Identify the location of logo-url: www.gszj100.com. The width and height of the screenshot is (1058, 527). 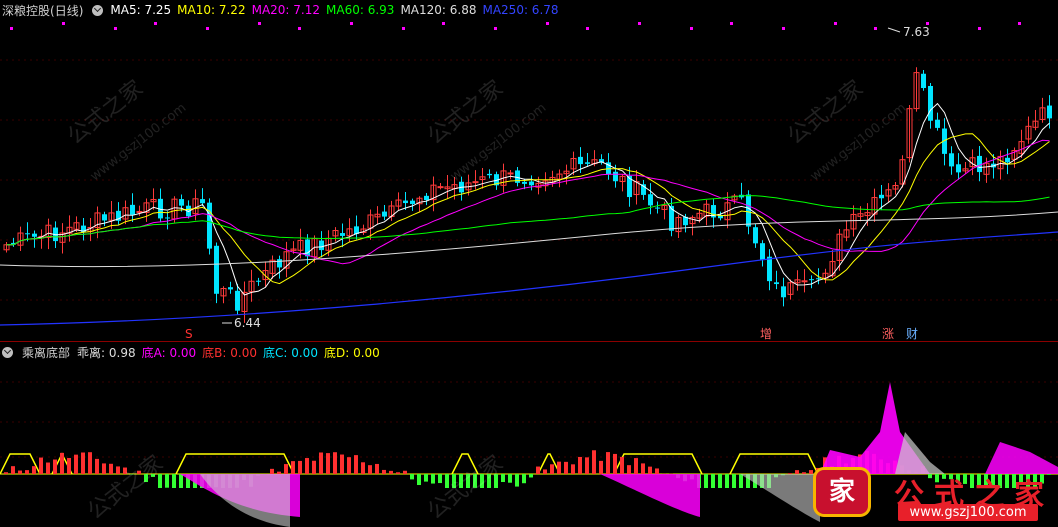
(968, 512).